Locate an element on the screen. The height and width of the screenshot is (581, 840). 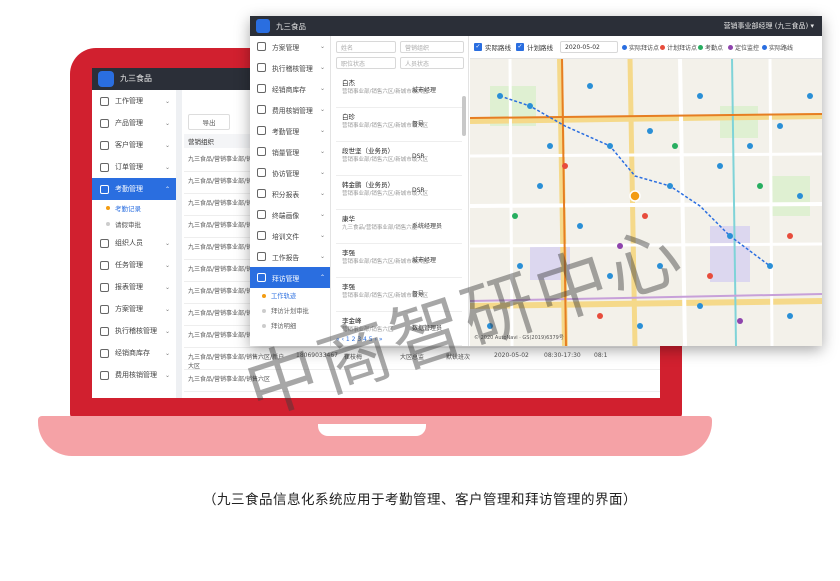
sidebar-item: 报表管理 ⌄ is located at coordinates (134, 287).